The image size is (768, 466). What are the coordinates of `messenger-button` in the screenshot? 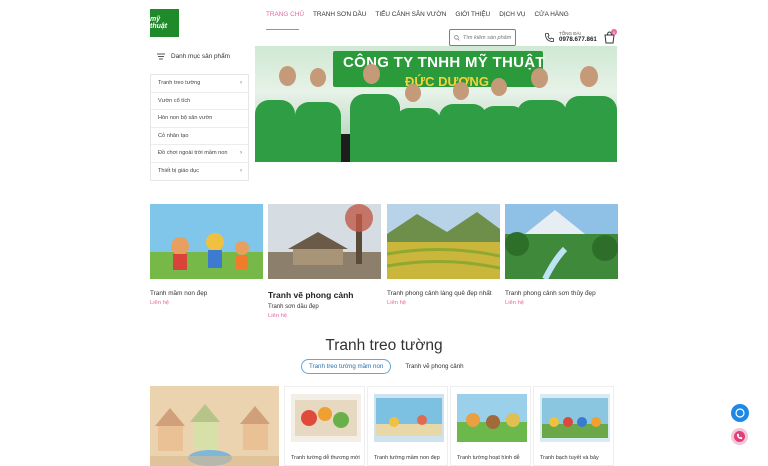 It's located at (740, 413).